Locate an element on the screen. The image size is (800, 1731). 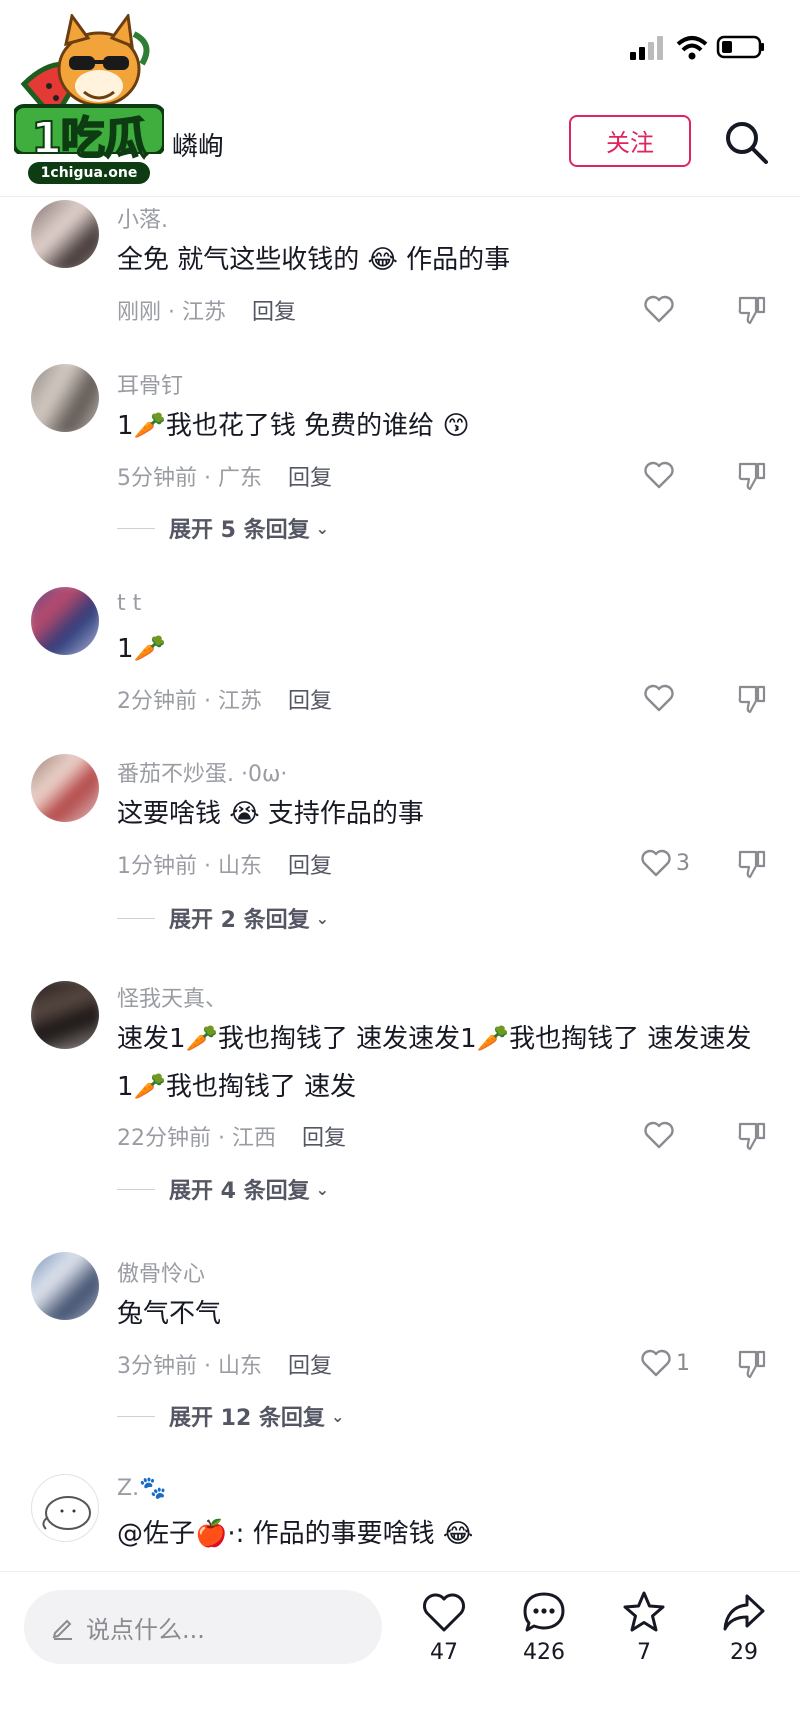
follow-button: 关注 is located at coordinates (630, 141).